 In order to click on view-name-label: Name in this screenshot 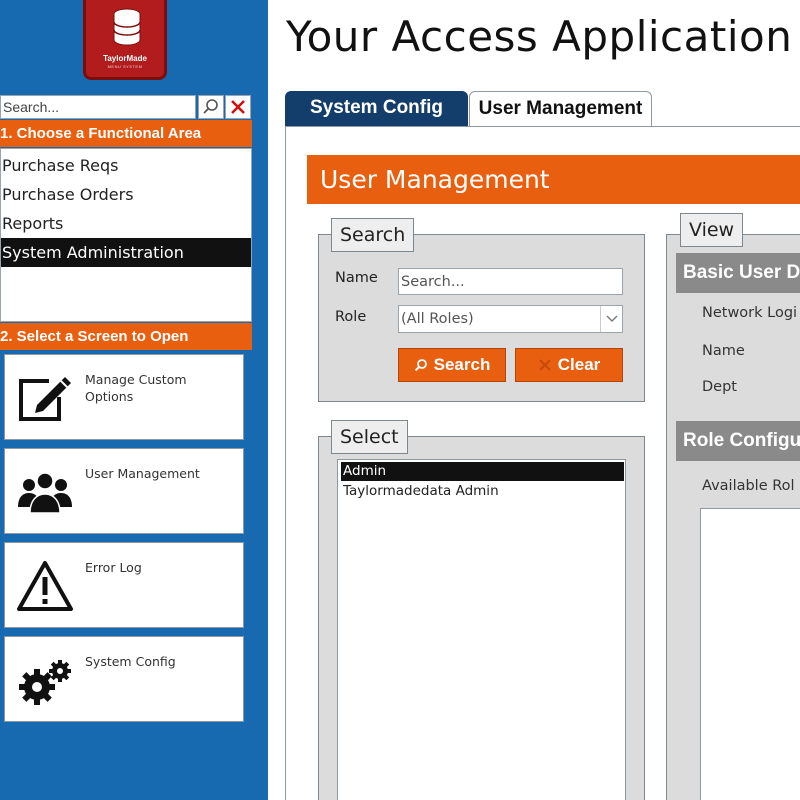, I will do `click(723, 351)`.